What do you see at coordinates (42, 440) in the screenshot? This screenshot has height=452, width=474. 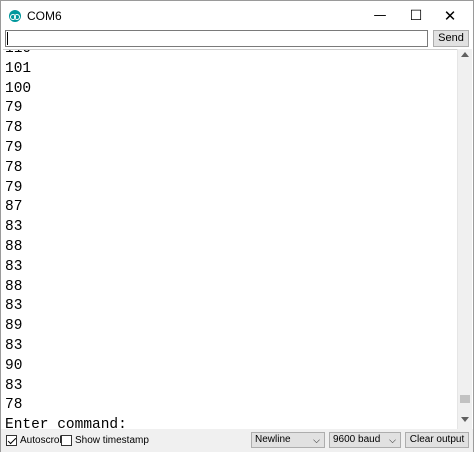 I see `autoscroll-label: Autoscroll` at bounding box center [42, 440].